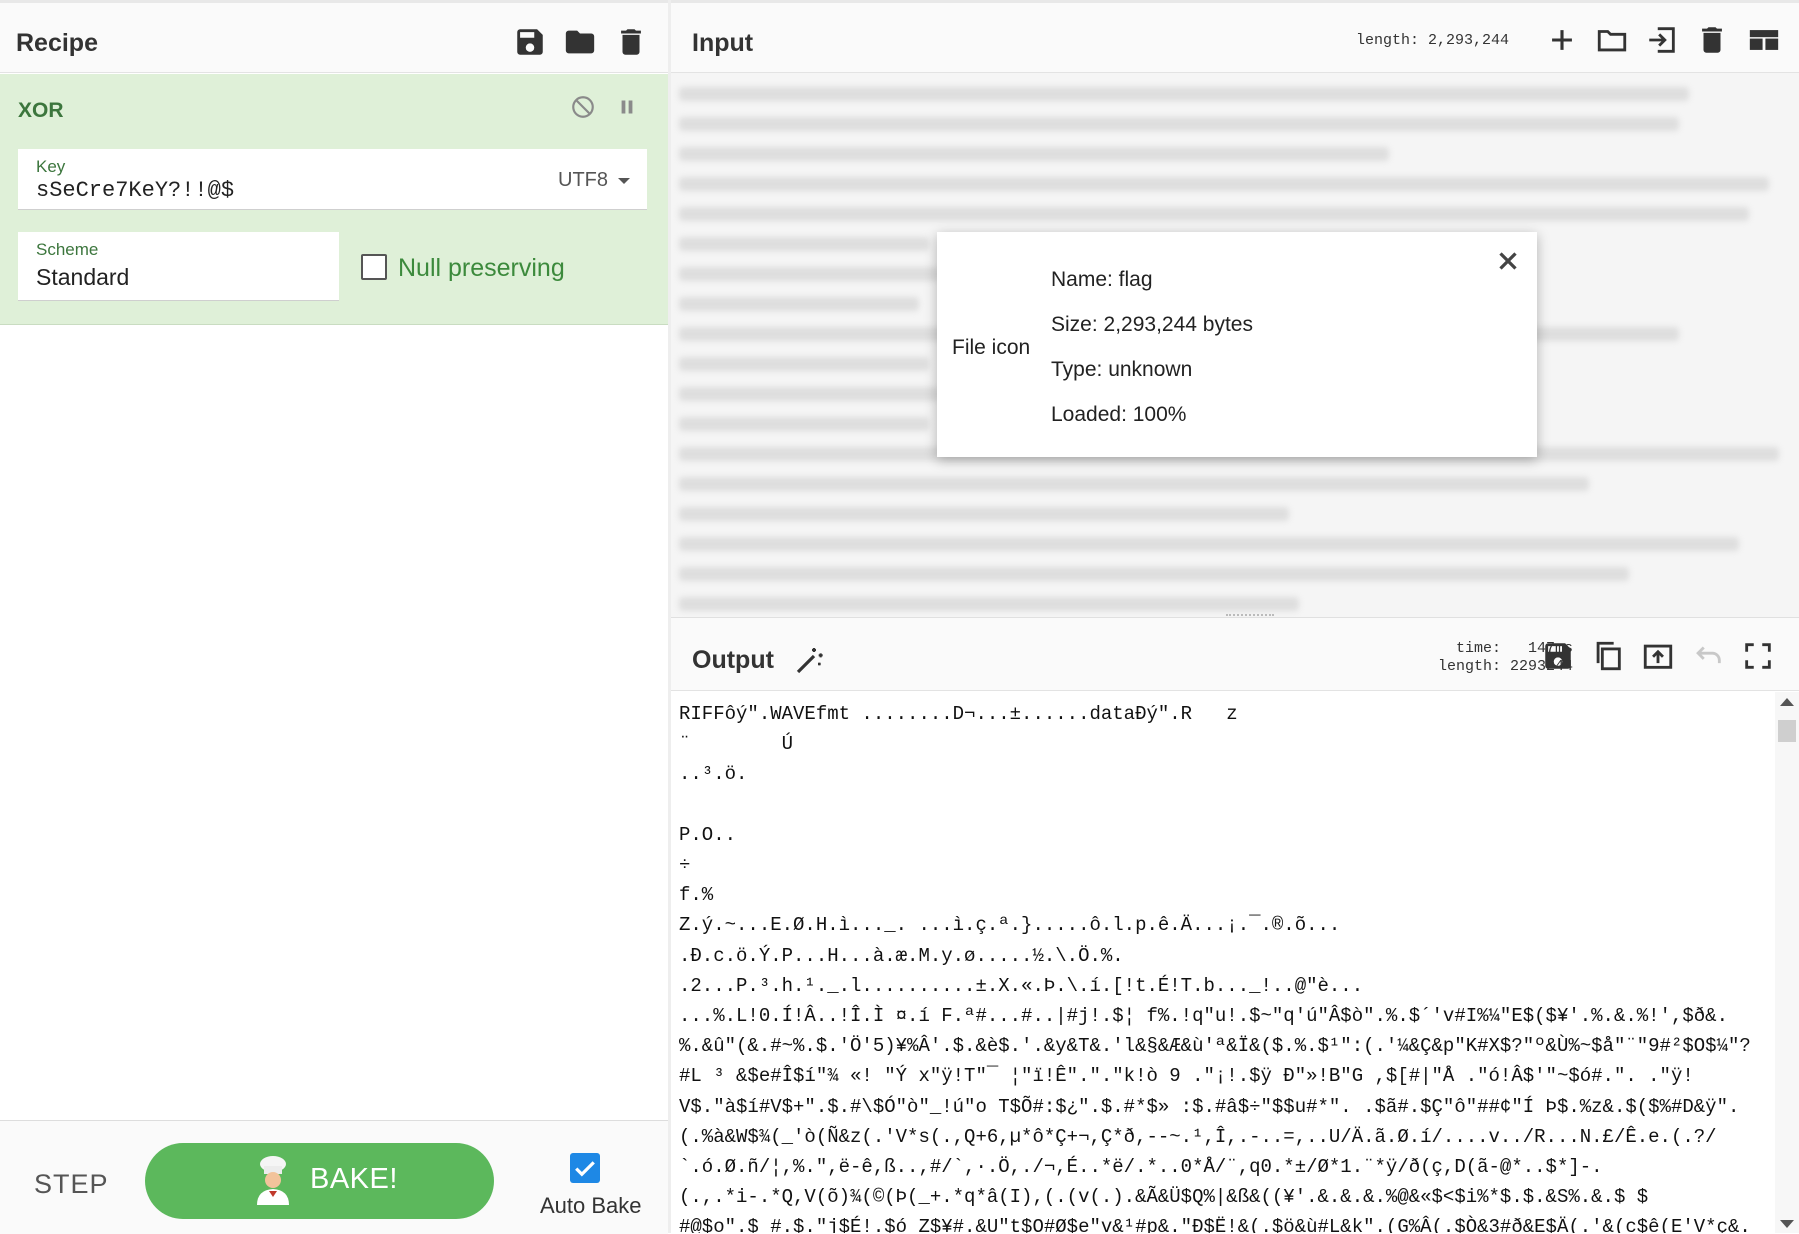  I want to click on key-input: sSeCre7KeY?!!@$, so click(135, 190).